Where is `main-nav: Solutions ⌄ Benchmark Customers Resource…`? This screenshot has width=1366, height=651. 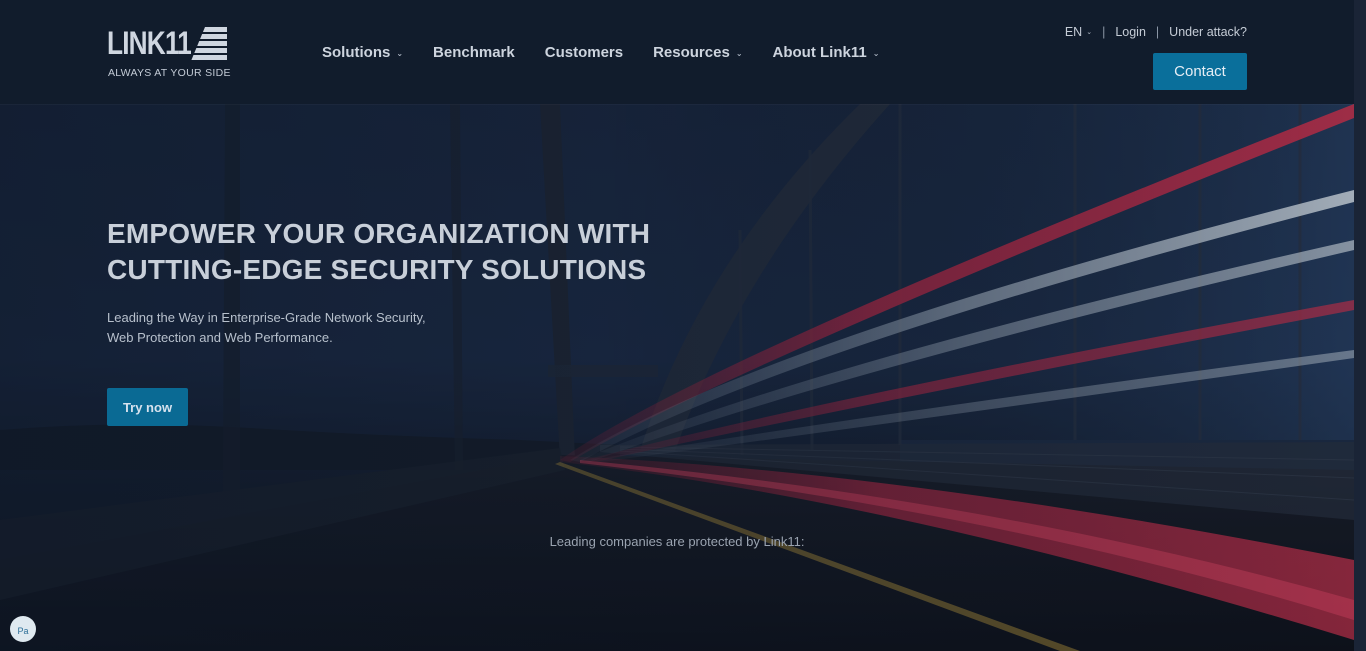
main-nav: Solutions ⌄ Benchmark Customers Resource… is located at coordinates (615, 52).